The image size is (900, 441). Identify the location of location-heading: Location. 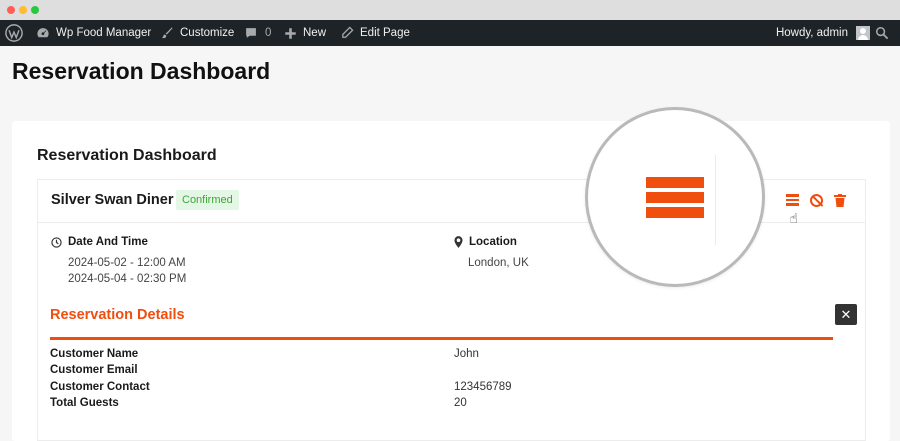
(485, 242).